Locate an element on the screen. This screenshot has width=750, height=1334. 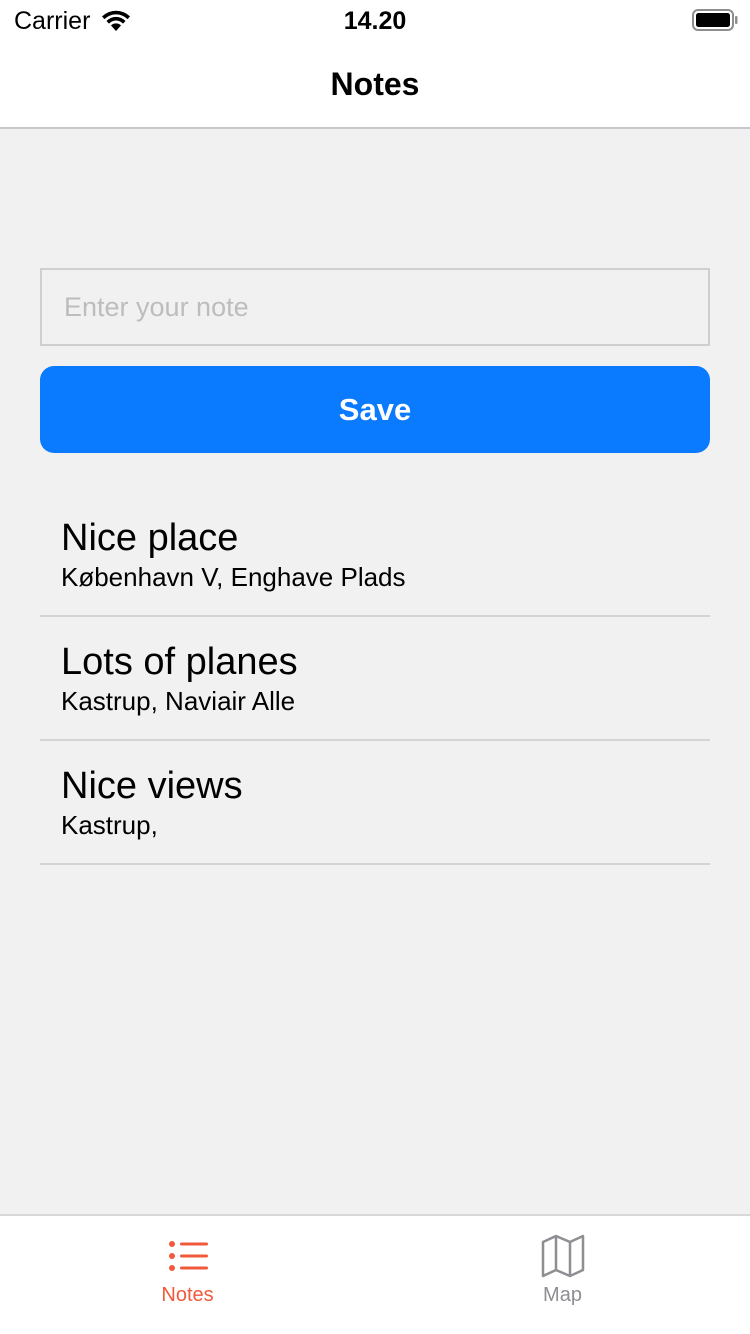
navigation-bar: Notes is located at coordinates (375, 86).